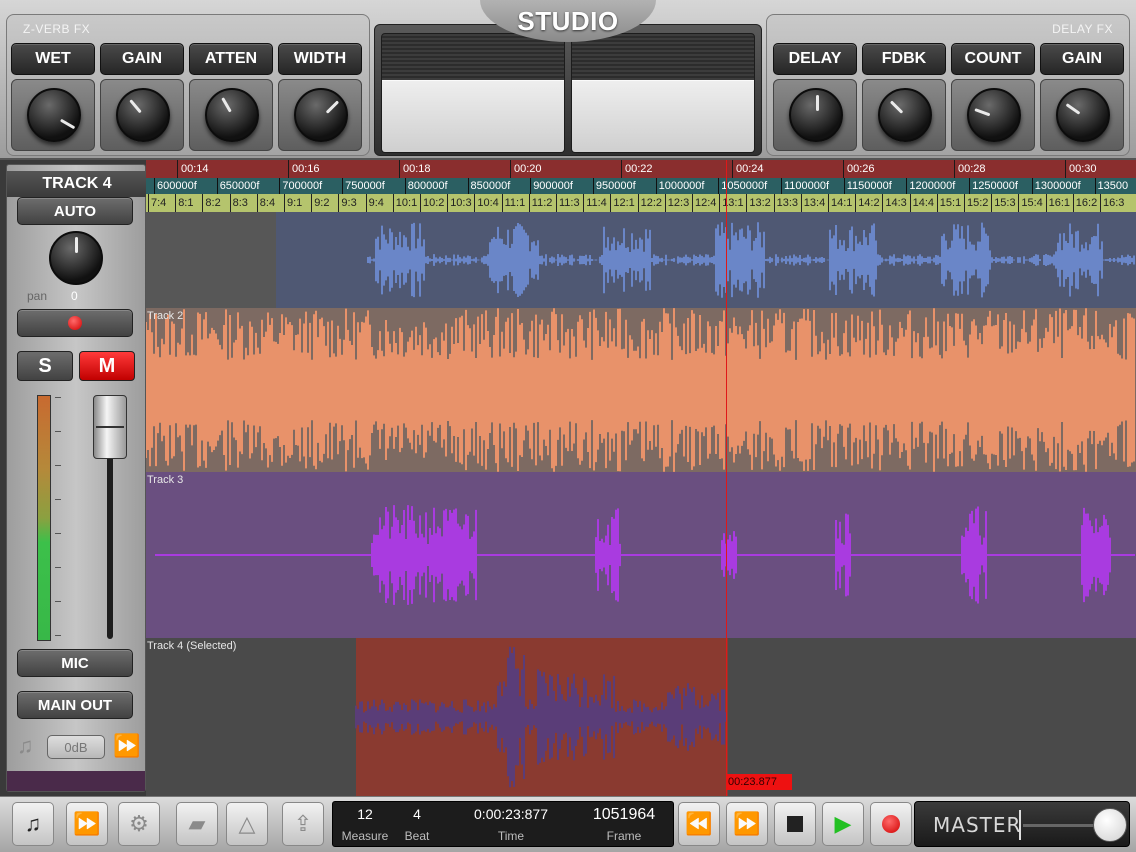  I want to click on gear-icon: ⚙, so click(139, 824).